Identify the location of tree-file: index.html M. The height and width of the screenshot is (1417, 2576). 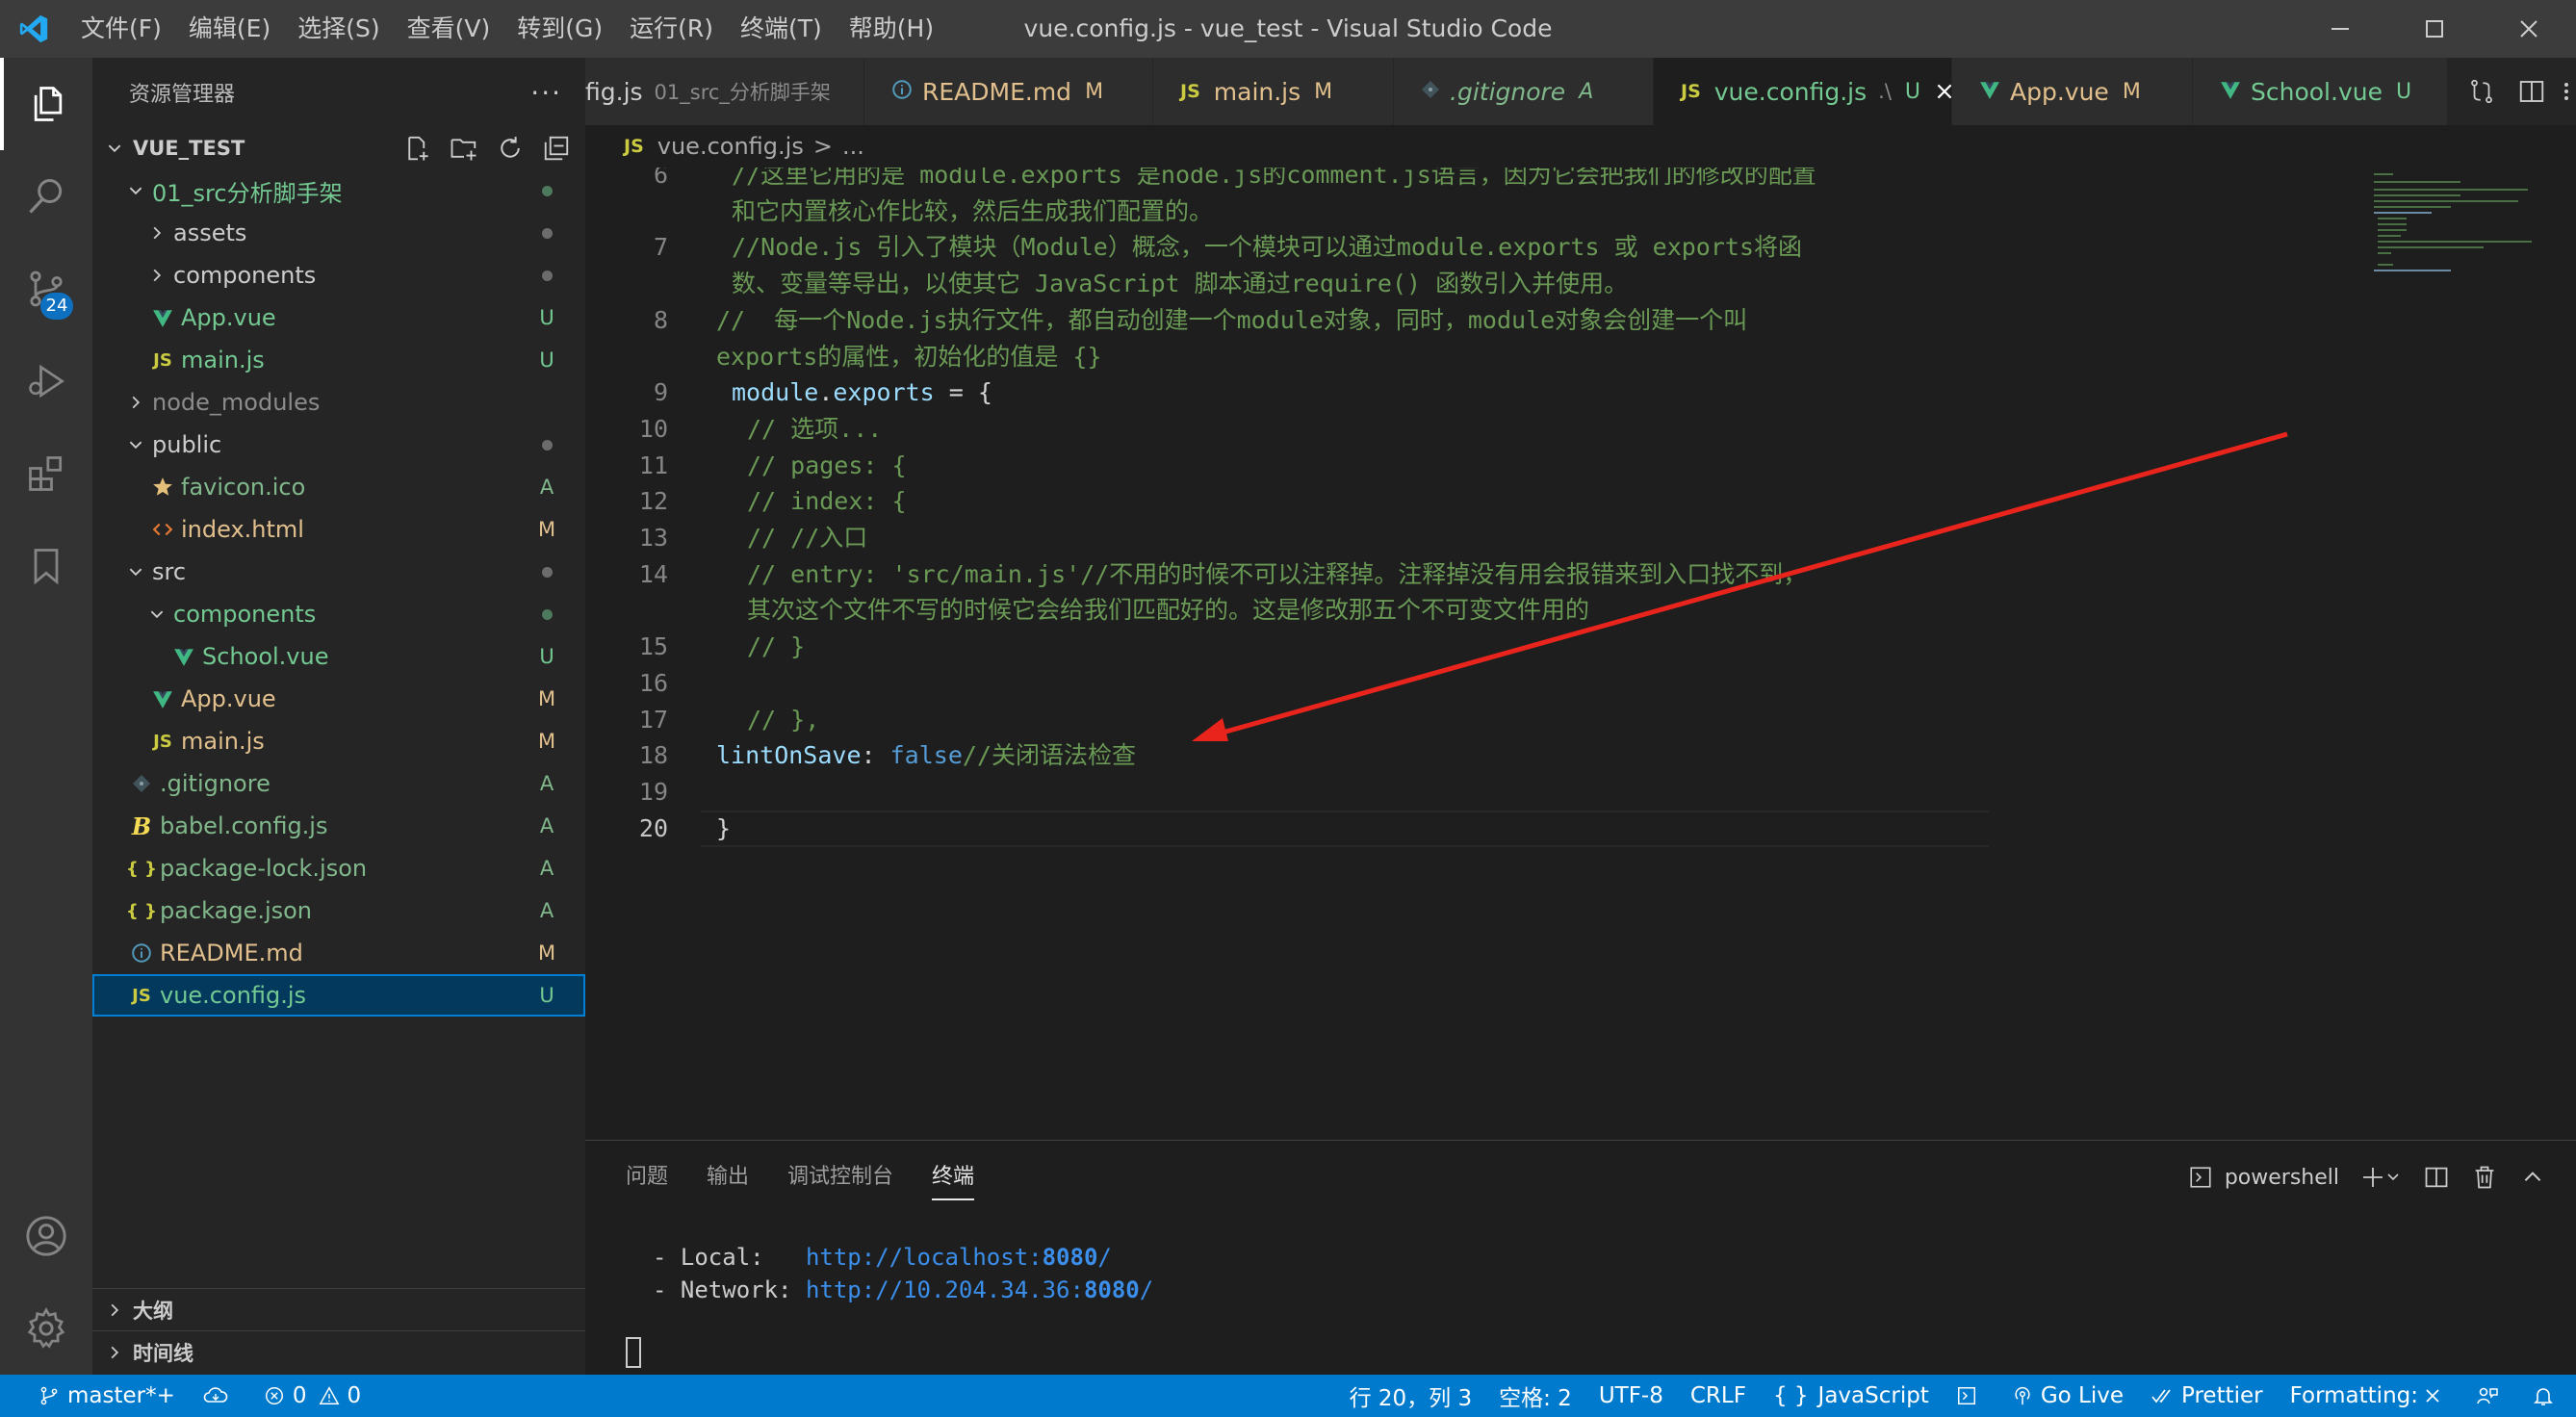
(338, 529).